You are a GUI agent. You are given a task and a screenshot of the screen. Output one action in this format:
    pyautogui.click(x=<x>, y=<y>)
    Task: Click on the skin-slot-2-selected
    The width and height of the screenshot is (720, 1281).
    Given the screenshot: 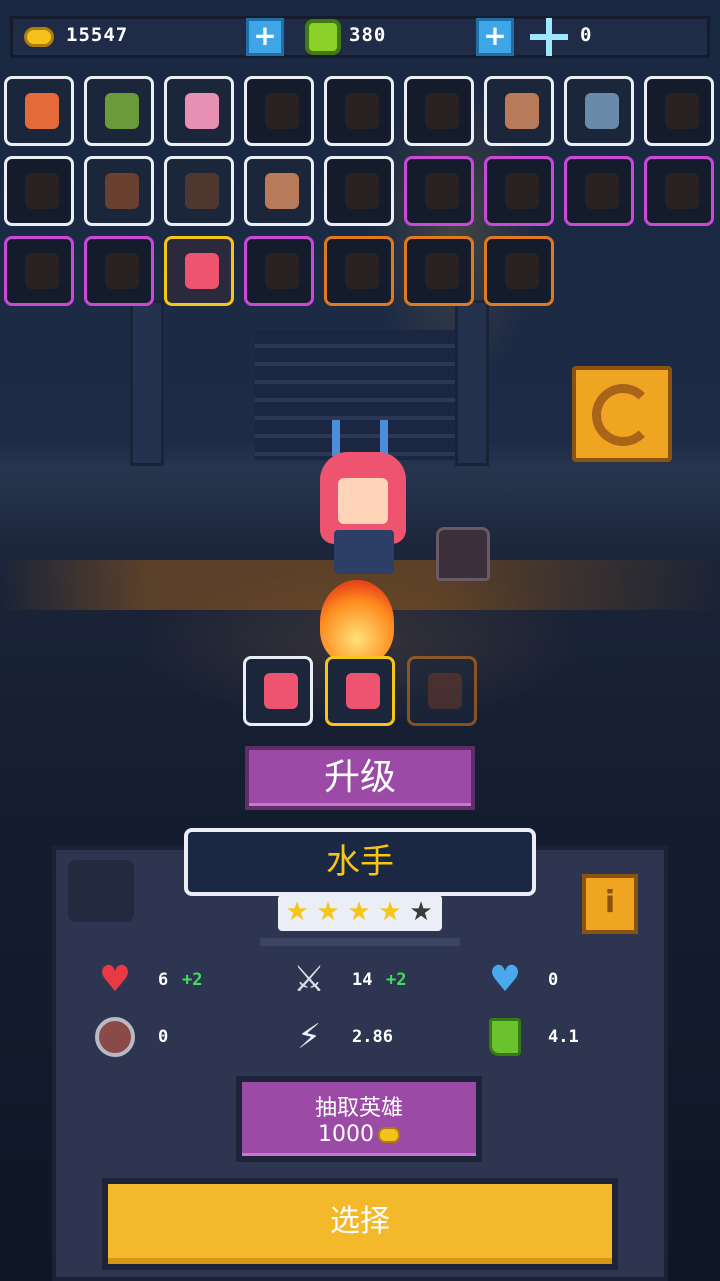 What is the action you would take?
    pyautogui.click(x=360, y=691)
    